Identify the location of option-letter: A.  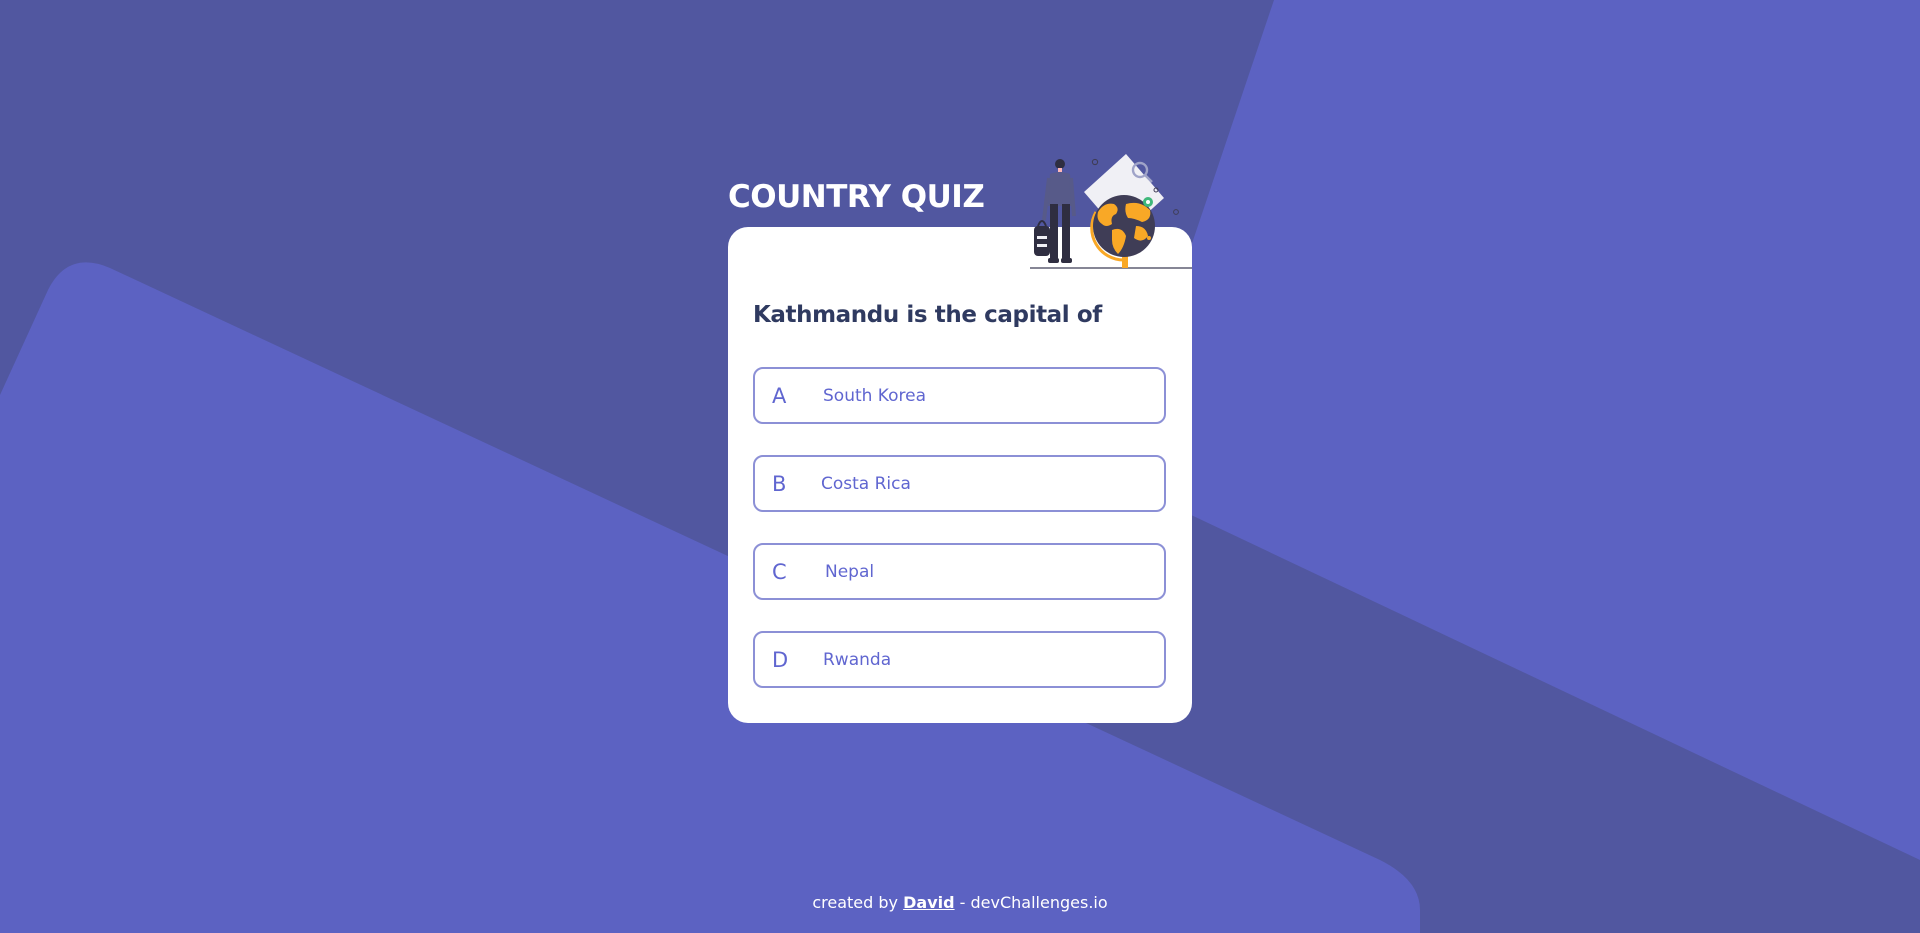
(779, 396).